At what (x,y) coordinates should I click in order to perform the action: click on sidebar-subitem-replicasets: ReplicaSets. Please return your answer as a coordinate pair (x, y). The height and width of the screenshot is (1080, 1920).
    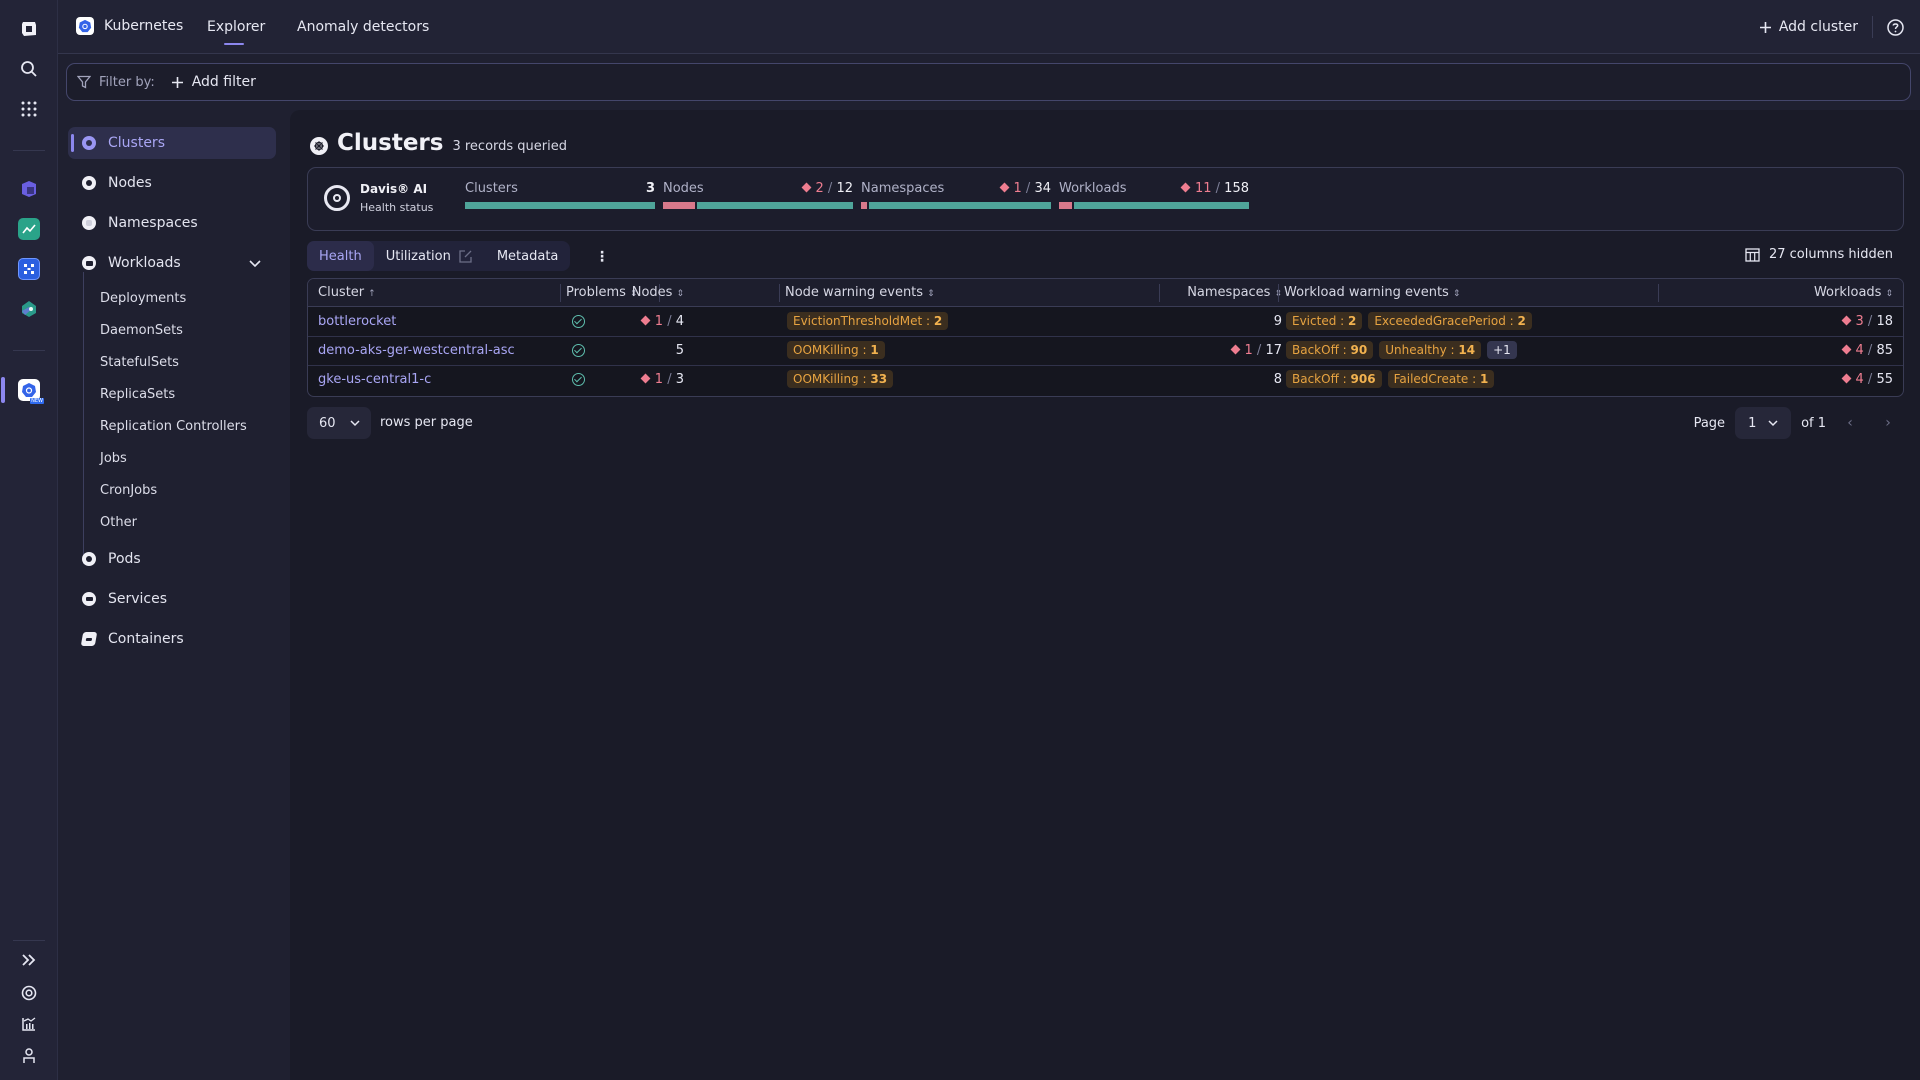
    Looking at the image, I should click on (137, 394).